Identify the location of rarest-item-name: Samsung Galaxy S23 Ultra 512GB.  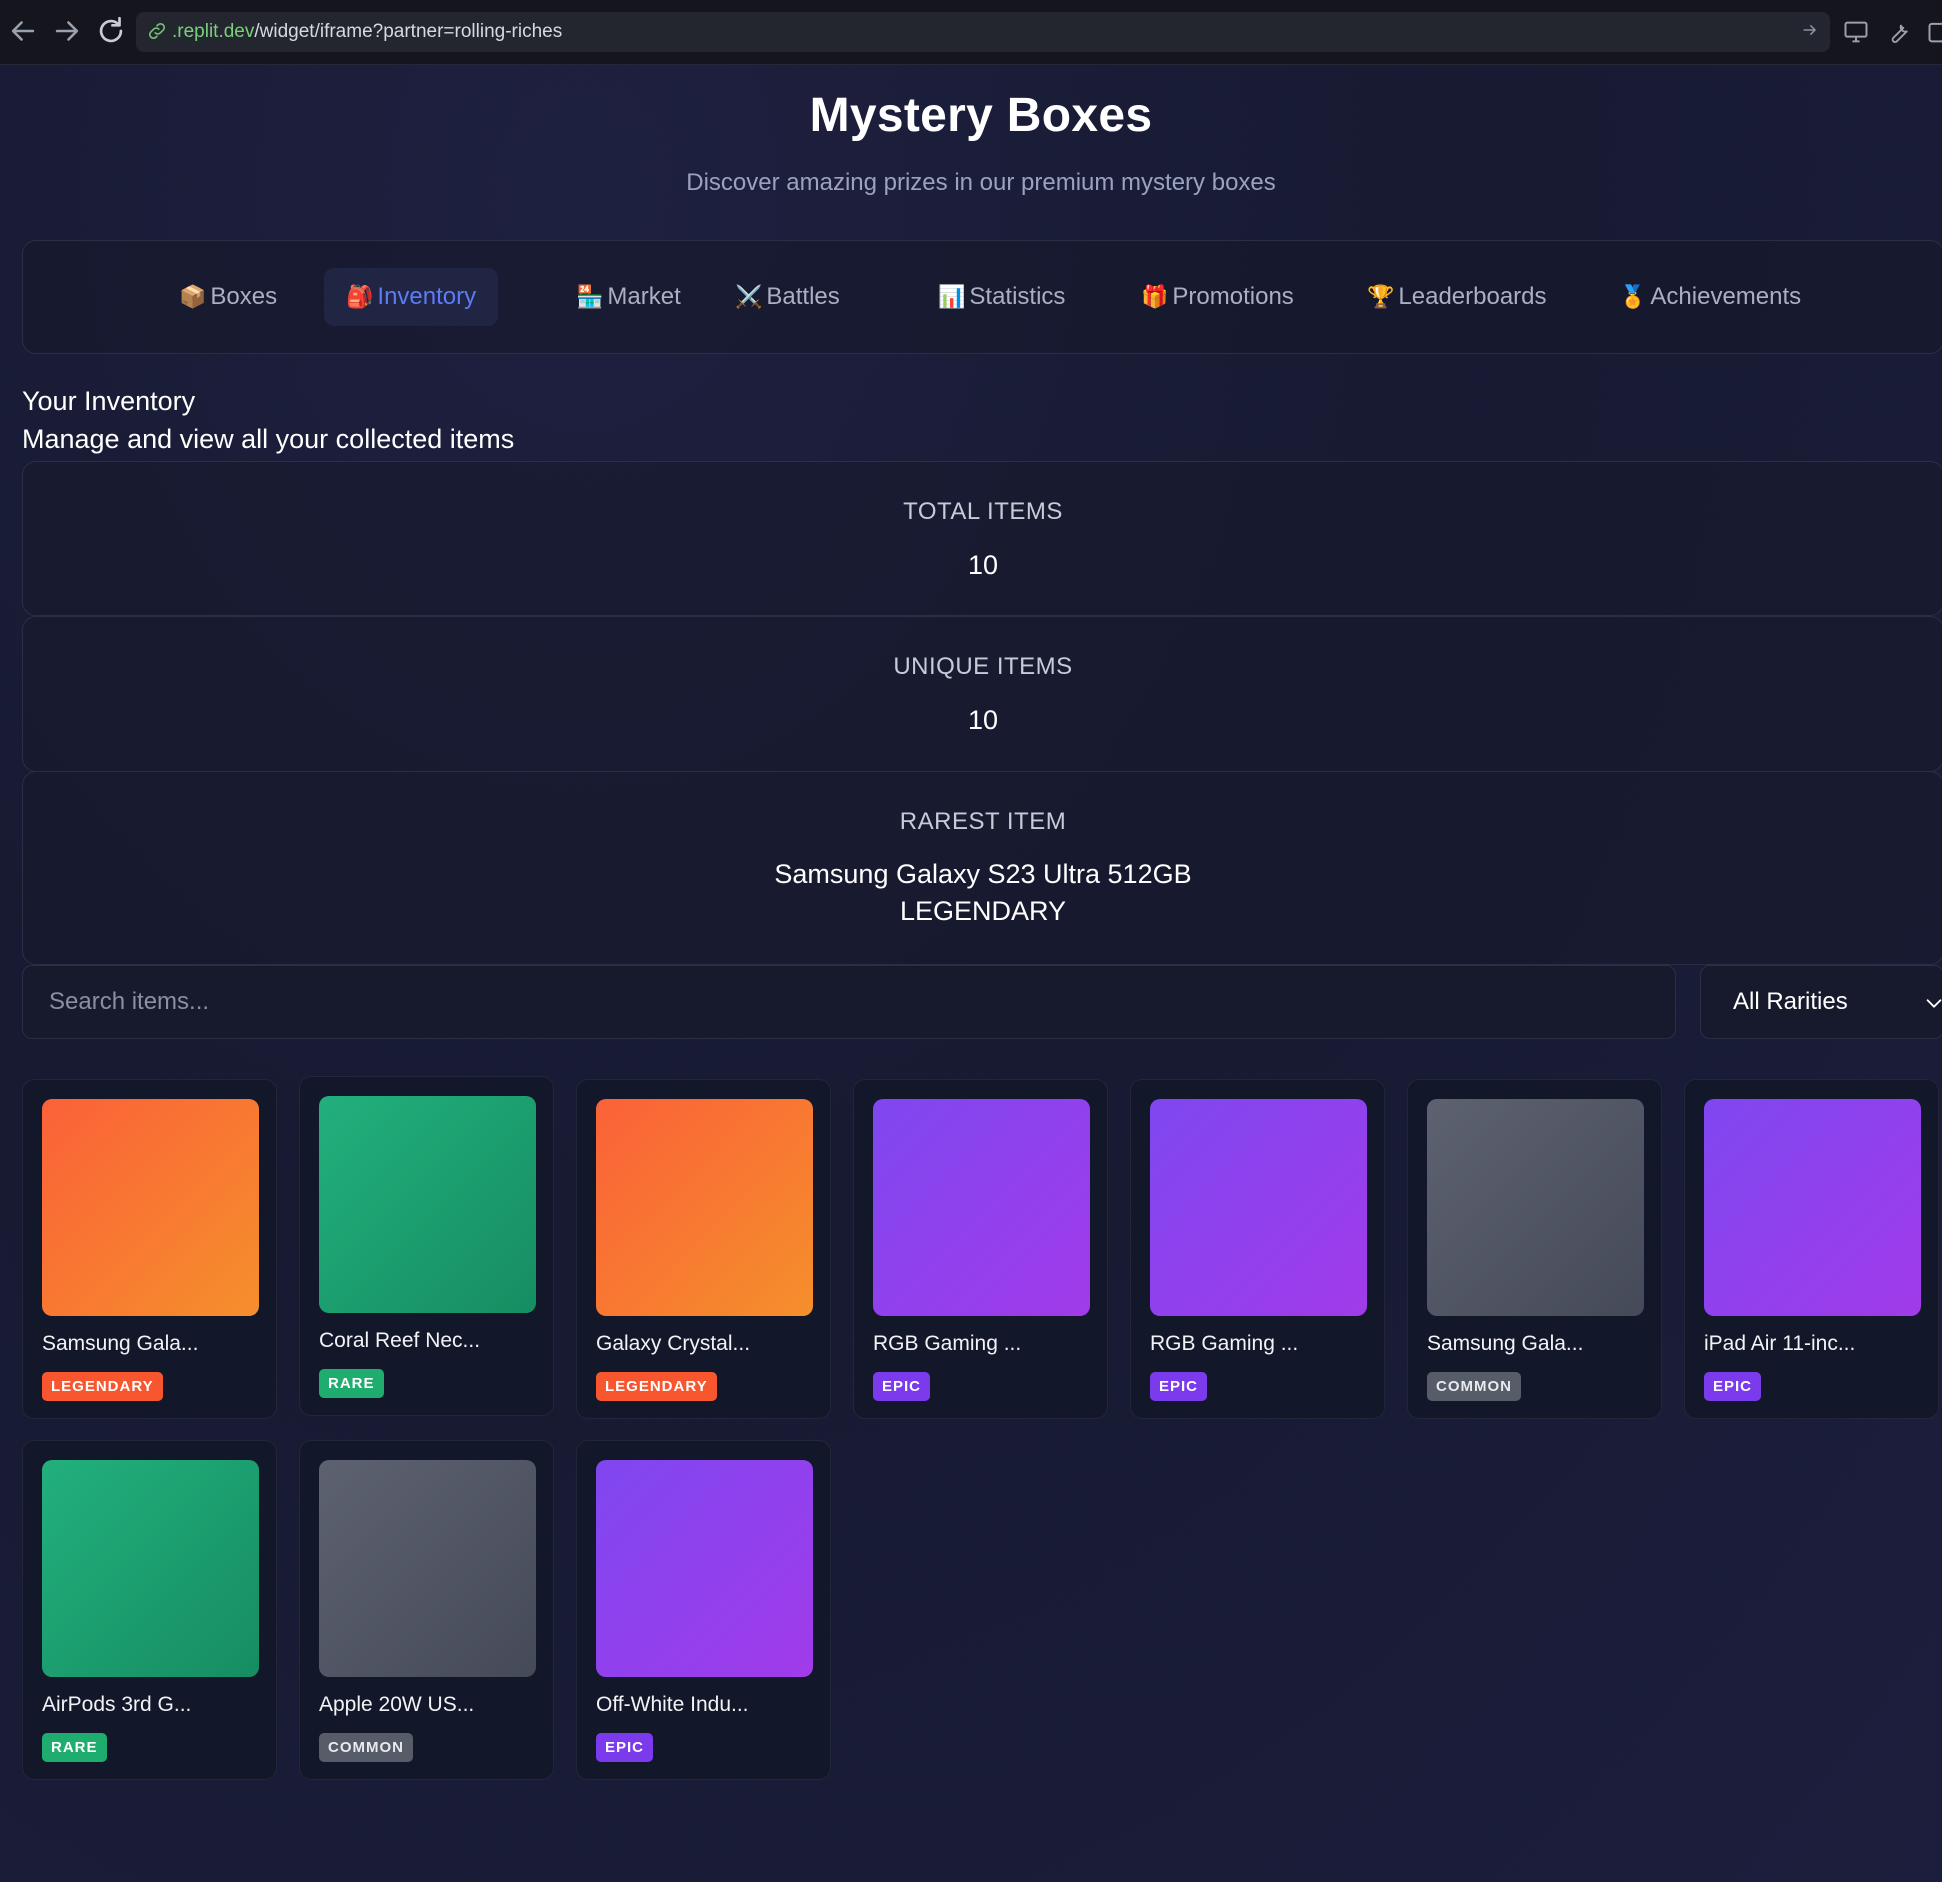
(983, 874).